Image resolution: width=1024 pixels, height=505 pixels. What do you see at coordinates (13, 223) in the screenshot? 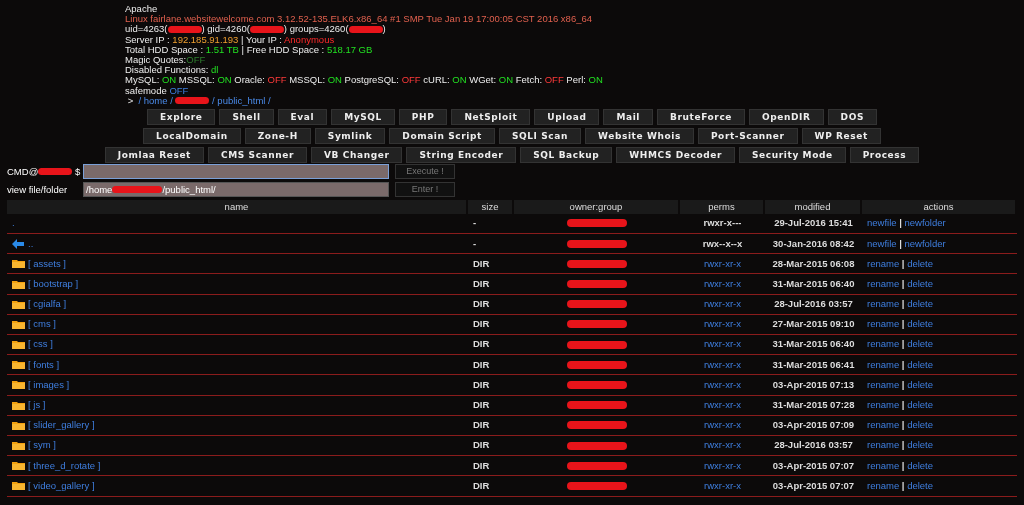
I see `file-link: .` at bounding box center [13, 223].